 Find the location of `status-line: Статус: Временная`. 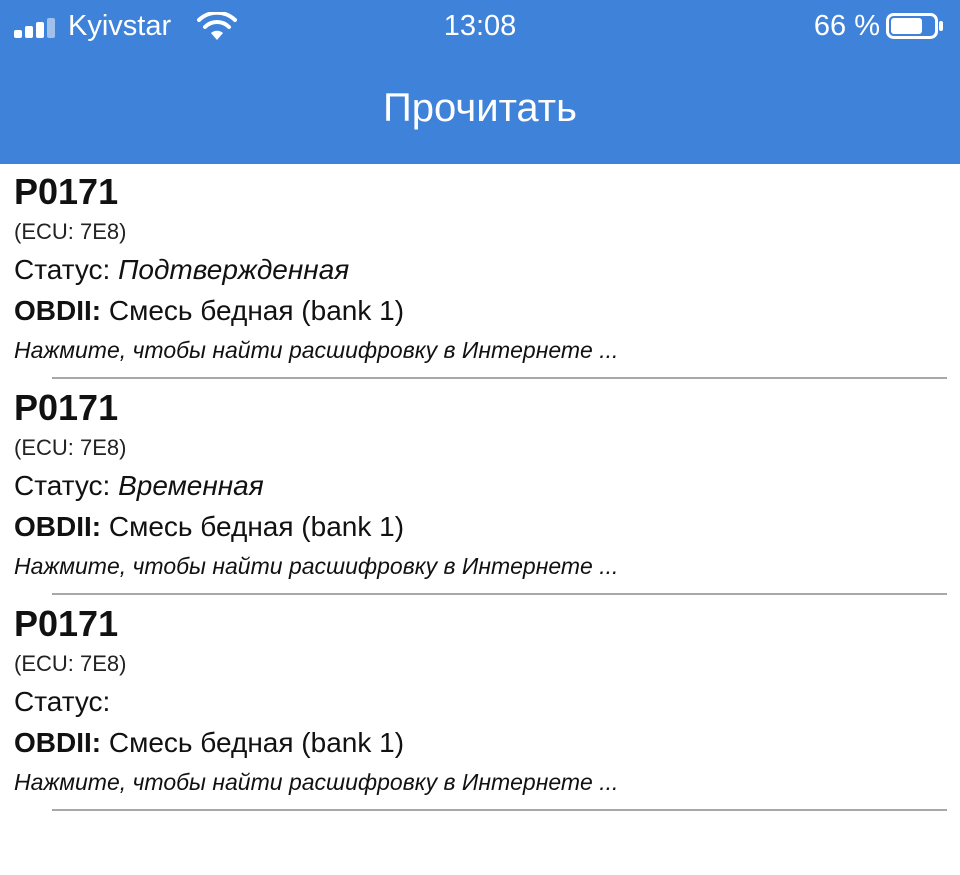

status-line: Статус: Временная is located at coordinates (139, 486).